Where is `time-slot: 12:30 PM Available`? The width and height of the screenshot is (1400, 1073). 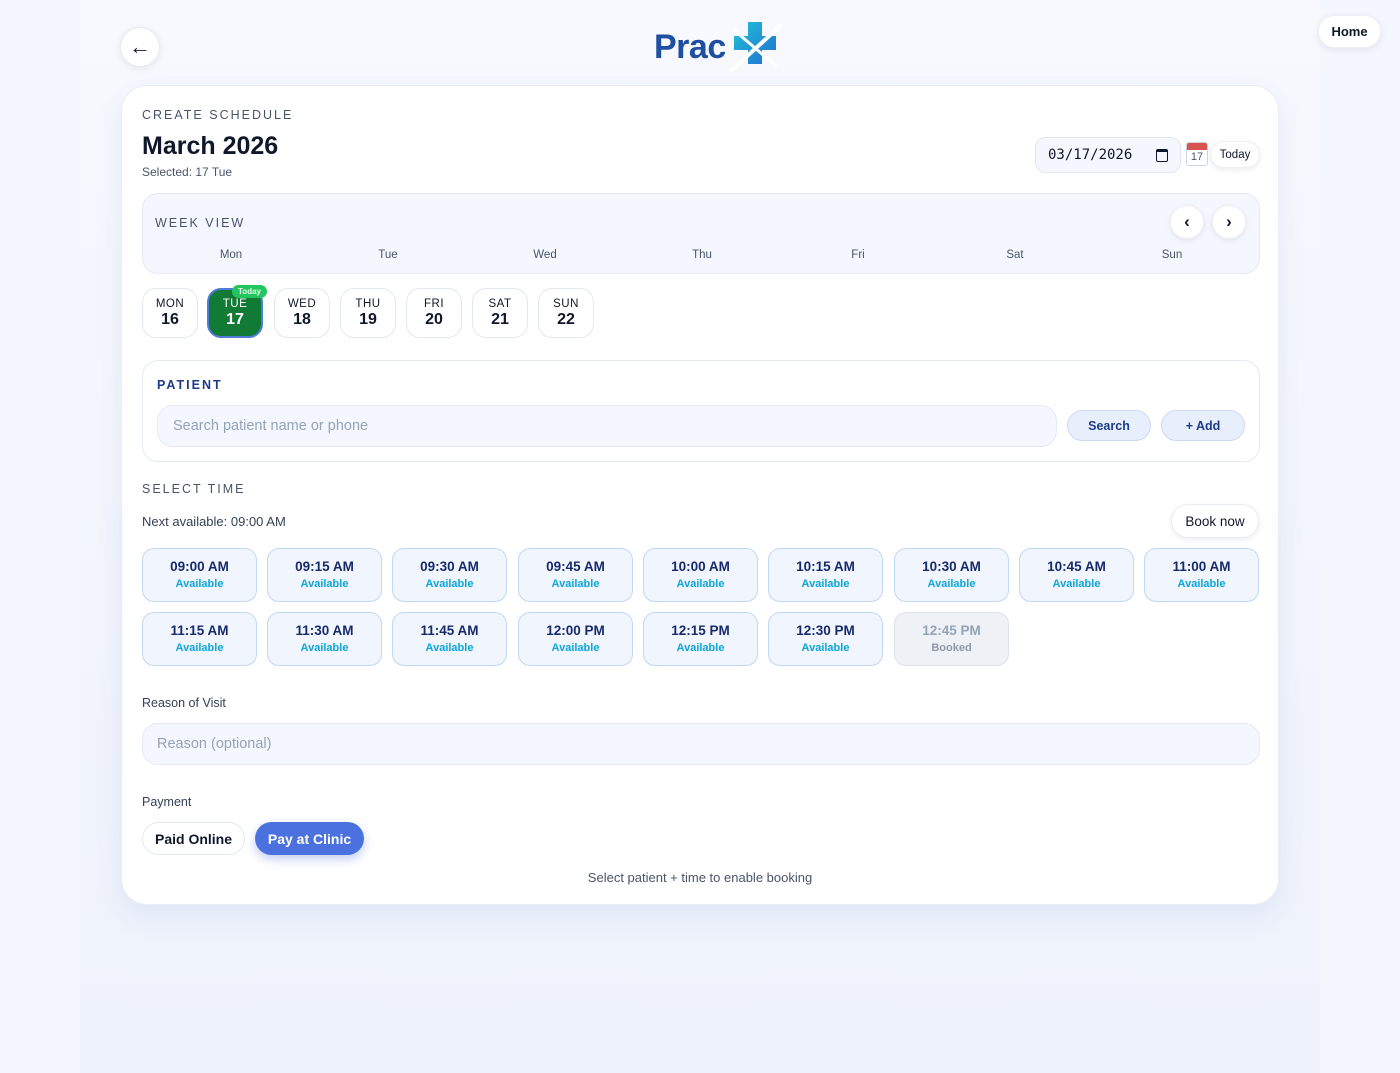 time-slot: 12:30 PM Available is located at coordinates (825, 639).